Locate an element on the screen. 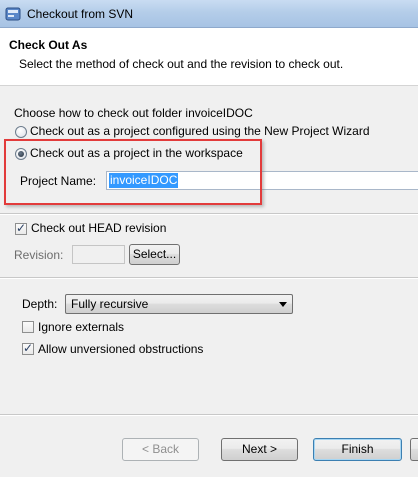 This screenshot has height=477, width=418. cancel-button is located at coordinates (414, 449).